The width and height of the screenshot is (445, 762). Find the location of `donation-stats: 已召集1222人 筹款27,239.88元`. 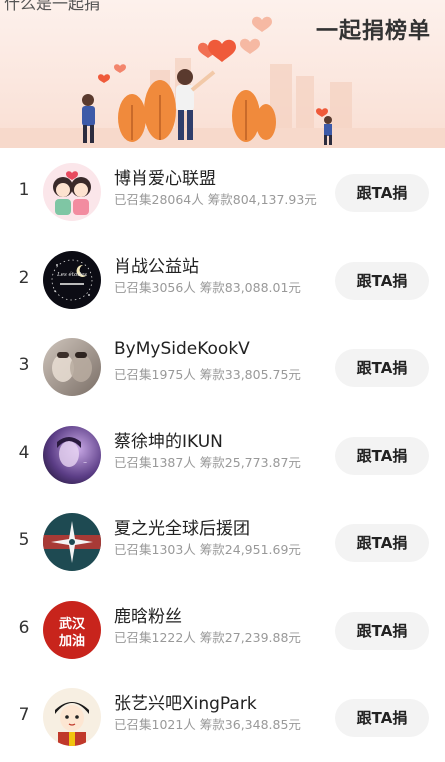

donation-stats: 已召集1222人 筹款27,239.88元 is located at coordinates (207, 637).